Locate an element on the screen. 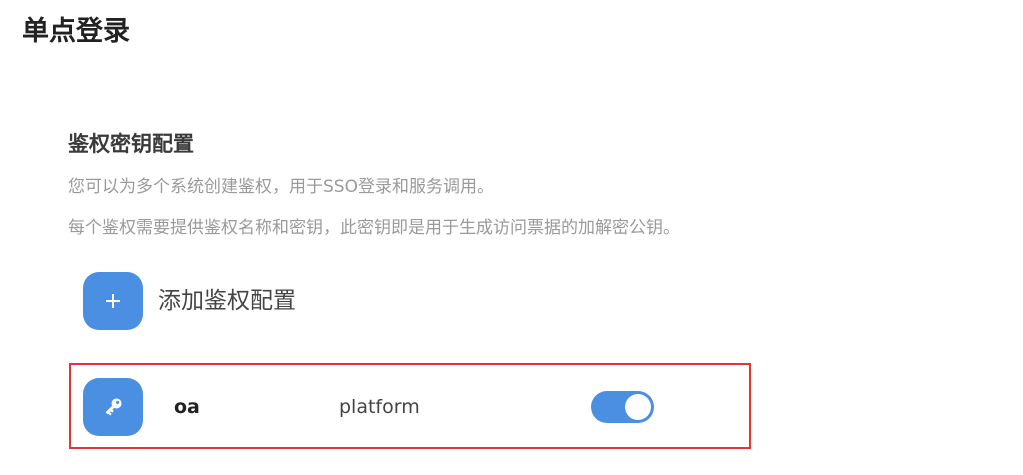  section-title: 鉴权密钥配置 is located at coordinates (131, 144).